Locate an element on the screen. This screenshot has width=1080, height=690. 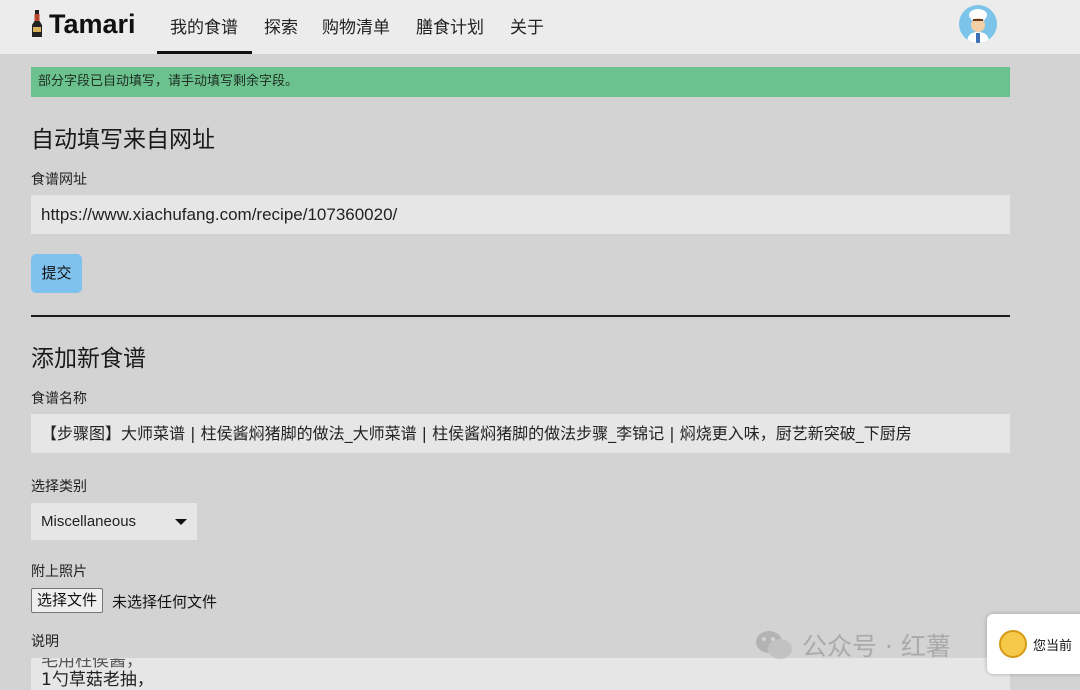
autofill-heading: 自动填写来自网址 is located at coordinates (123, 140).